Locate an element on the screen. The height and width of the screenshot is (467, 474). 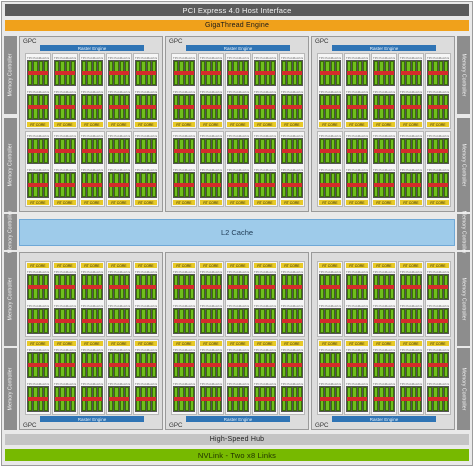
memory-controller-left-1: Memory Controller is located at coordinates (10, 75).